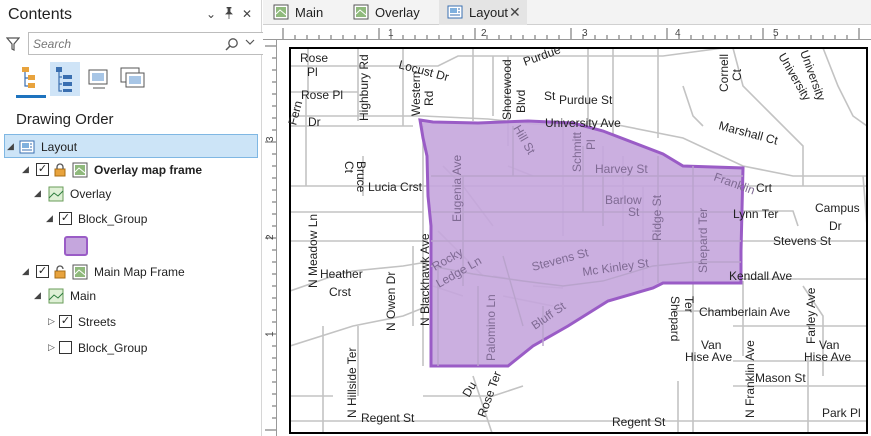 Image resolution: width=871 pixels, height=436 pixels. Describe the element at coordinates (621, 169) in the screenshot. I see `label-harvey-st: Harvey St` at that location.